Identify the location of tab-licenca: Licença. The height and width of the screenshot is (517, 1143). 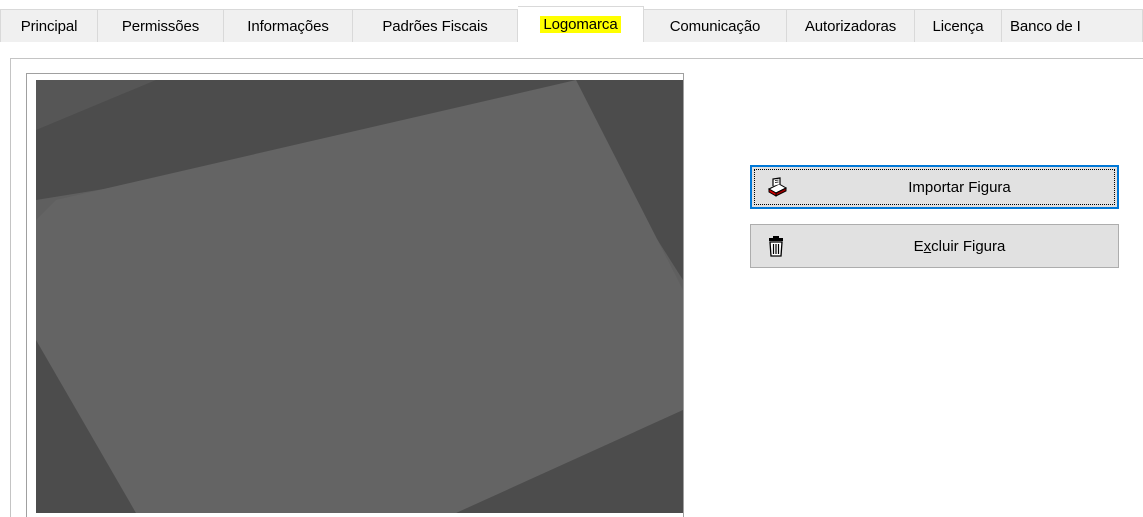
(958, 25).